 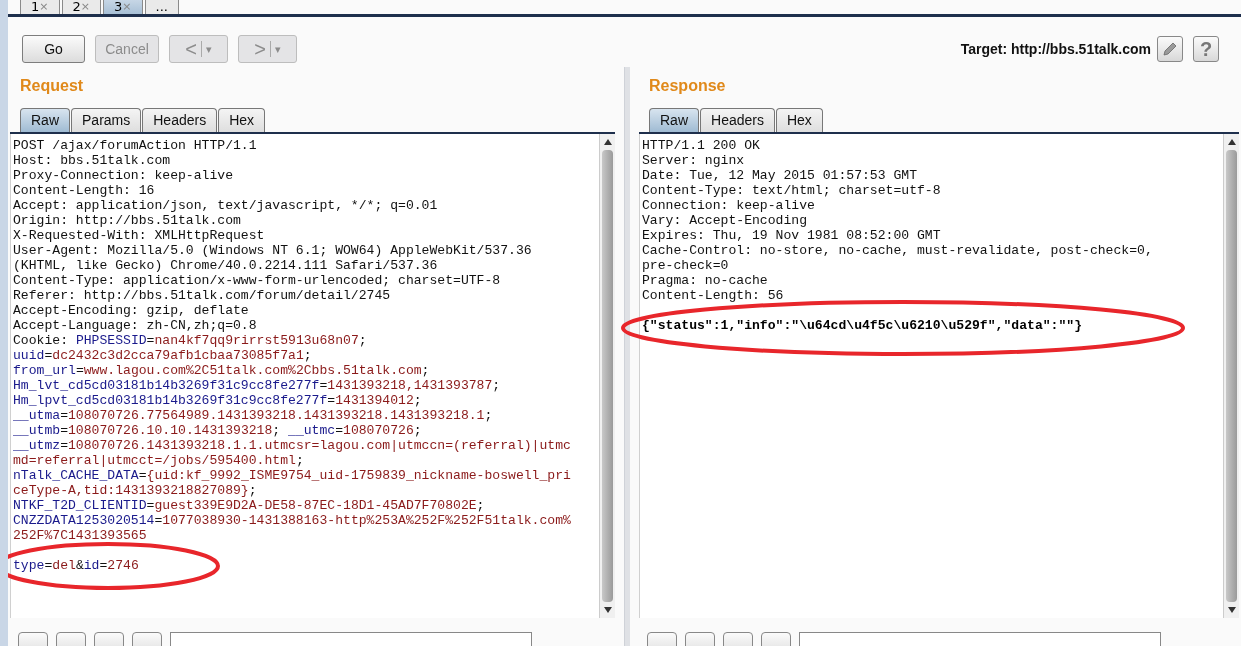 What do you see at coordinates (862, 325) in the screenshot?
I see `code-line: {"status":1,"info":"\u64cd\u4f5c\u6210\u529f","data":""}` at bounding box center [862, 325].